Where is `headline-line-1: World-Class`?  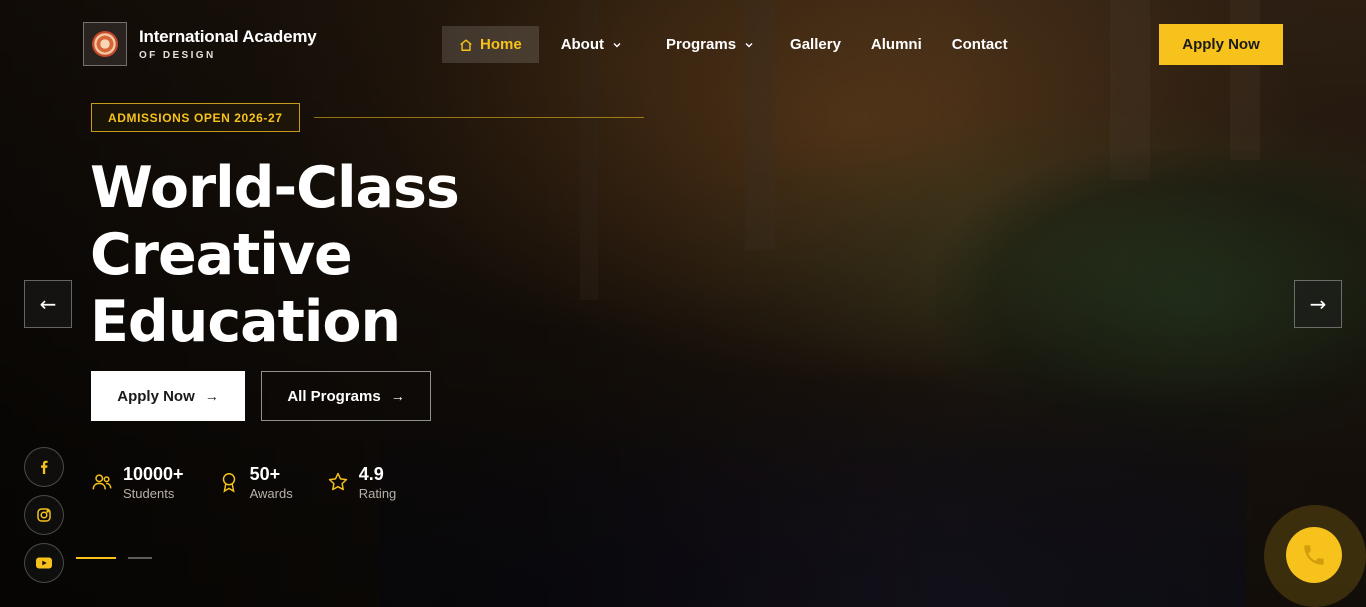
headline-line-1: World-Class is located at coordinates (275, 188).